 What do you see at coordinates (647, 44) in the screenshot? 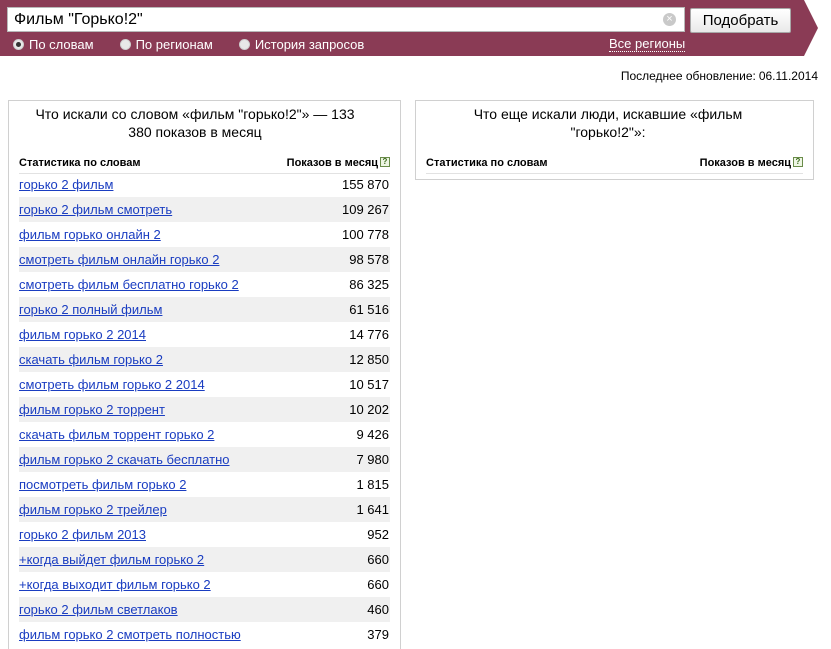
I see `all-regions-link: Все регионы` at bounding box center [647, 44].